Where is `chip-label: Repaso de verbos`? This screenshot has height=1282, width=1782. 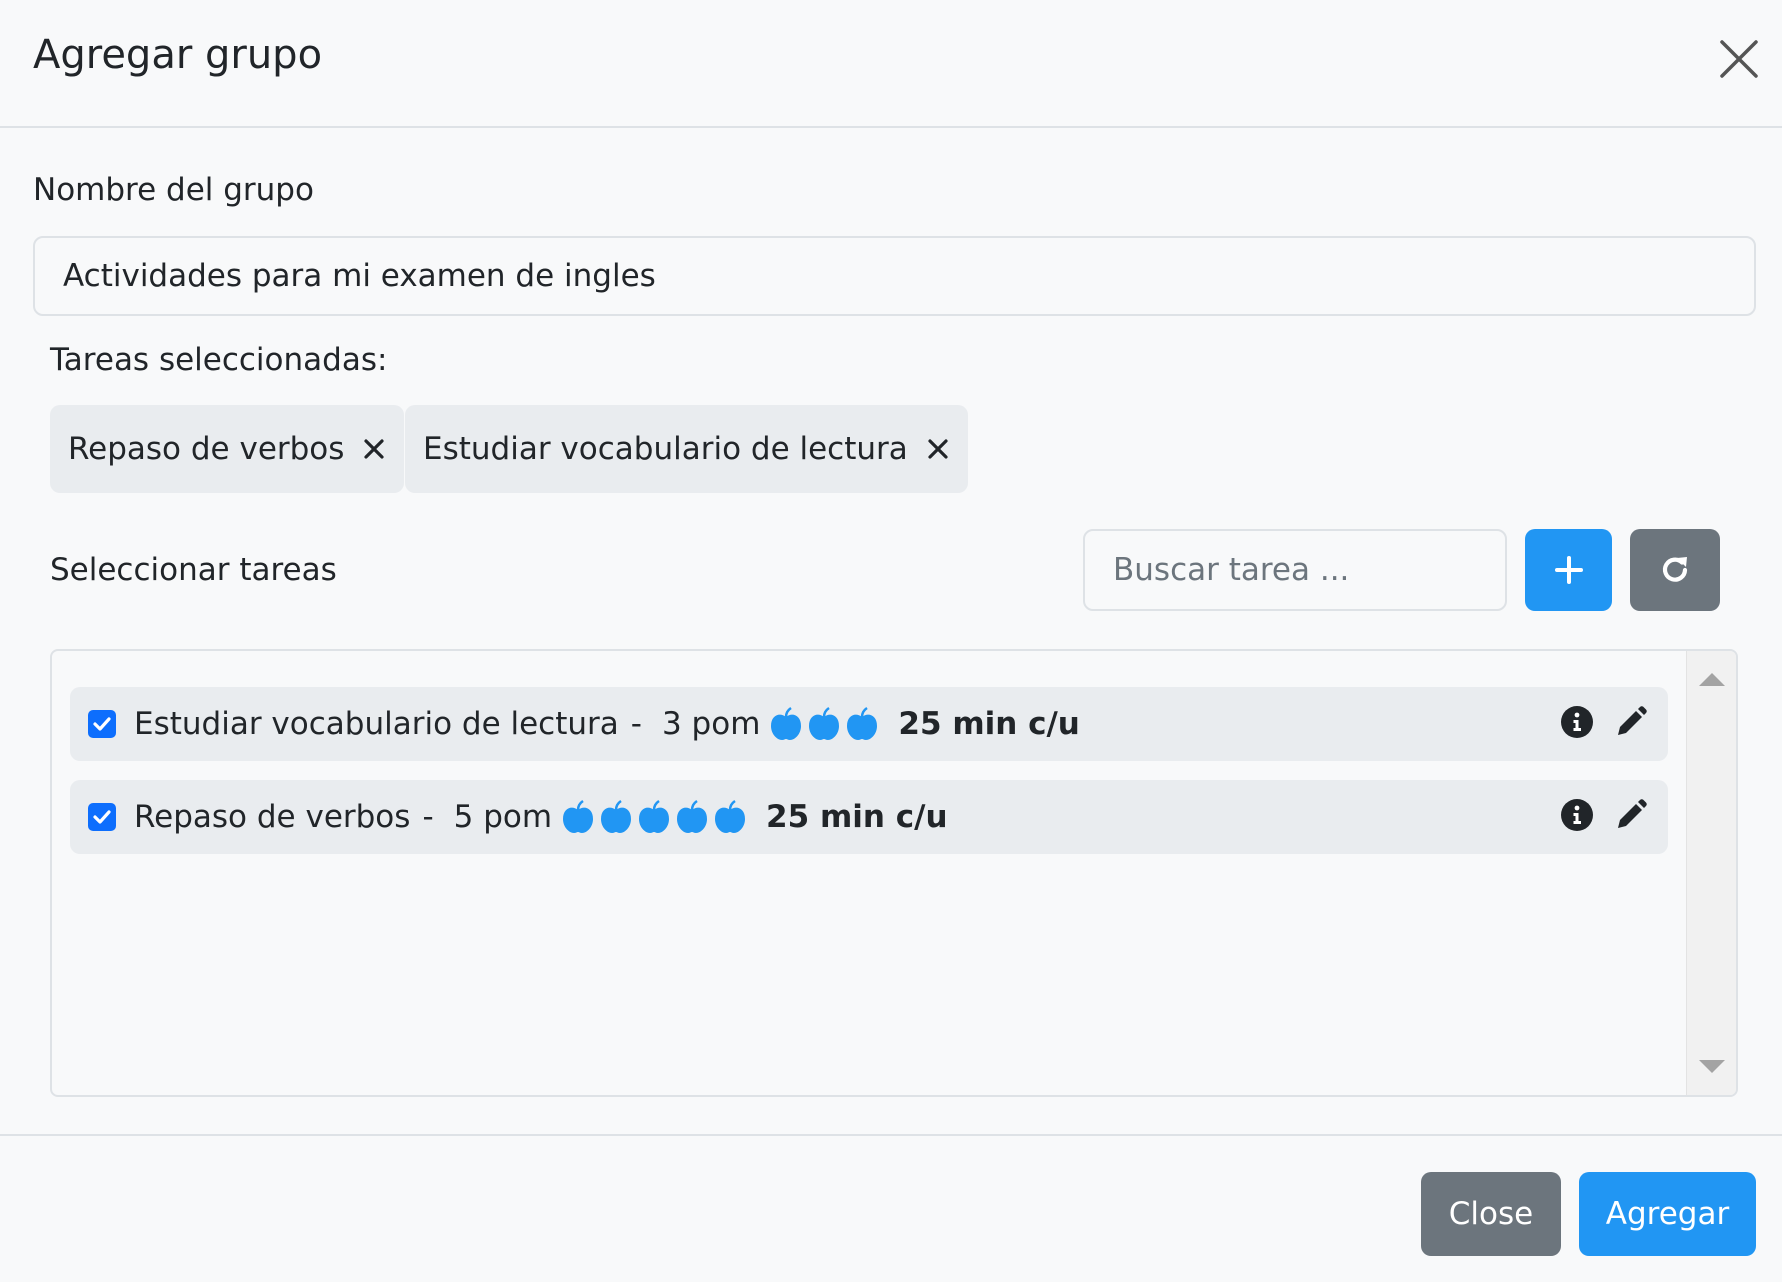
chip-label: Repaso de verbos is located at coordinates (206, 449).